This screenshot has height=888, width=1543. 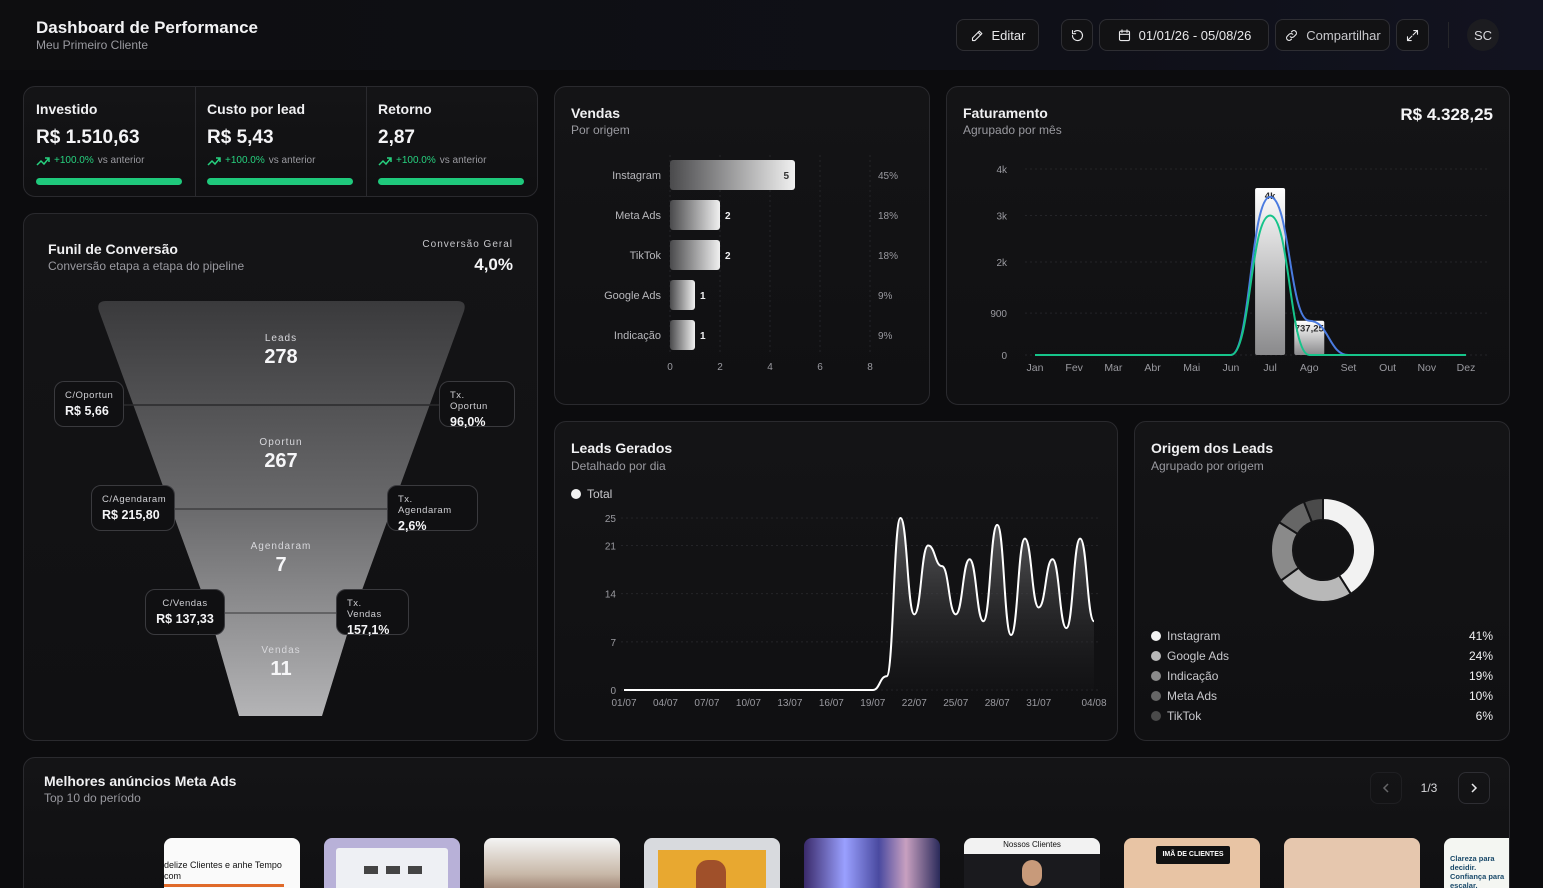 What do you see at coordinates (1032, 863) in the screenshot?
I see `ad-thumbnail-6: Nossos Clientes` at bounding box center [1032, 863].